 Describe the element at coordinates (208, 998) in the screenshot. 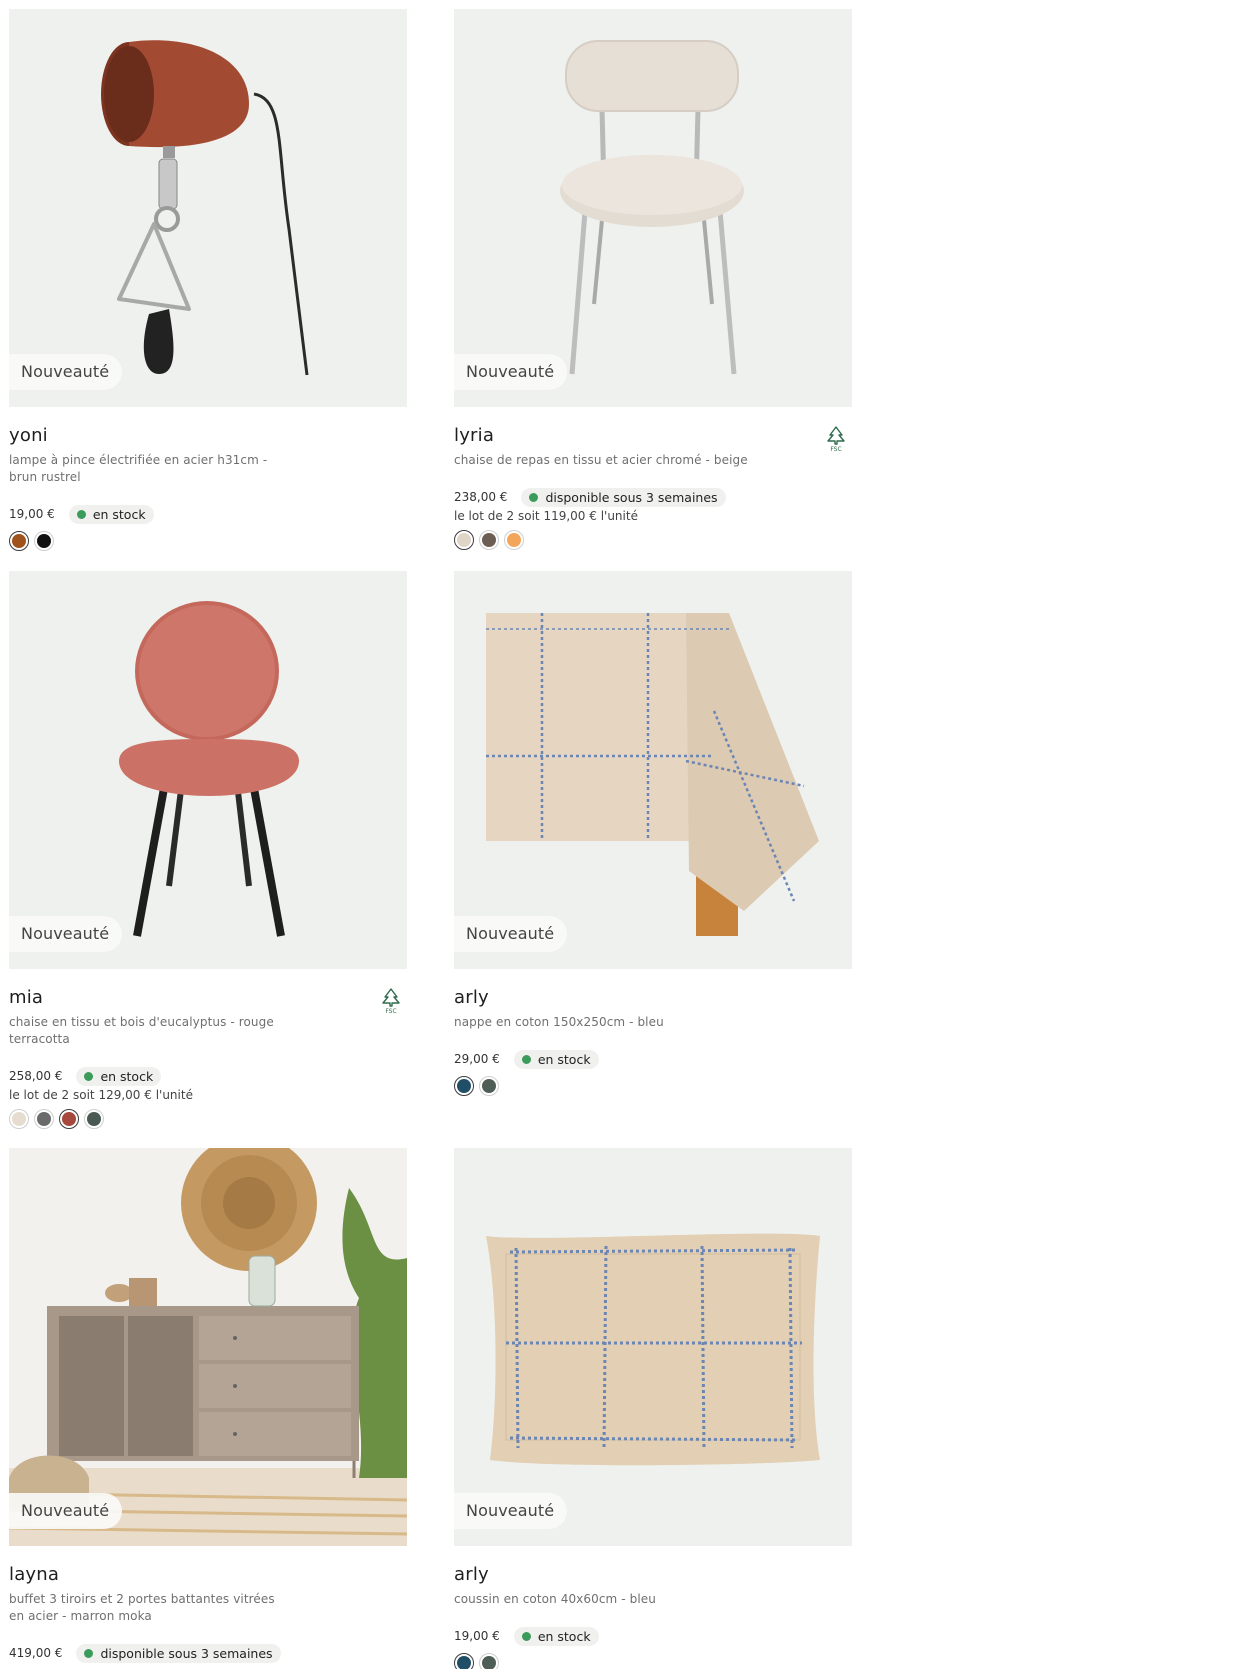

I see `product-name: mia` at that location.